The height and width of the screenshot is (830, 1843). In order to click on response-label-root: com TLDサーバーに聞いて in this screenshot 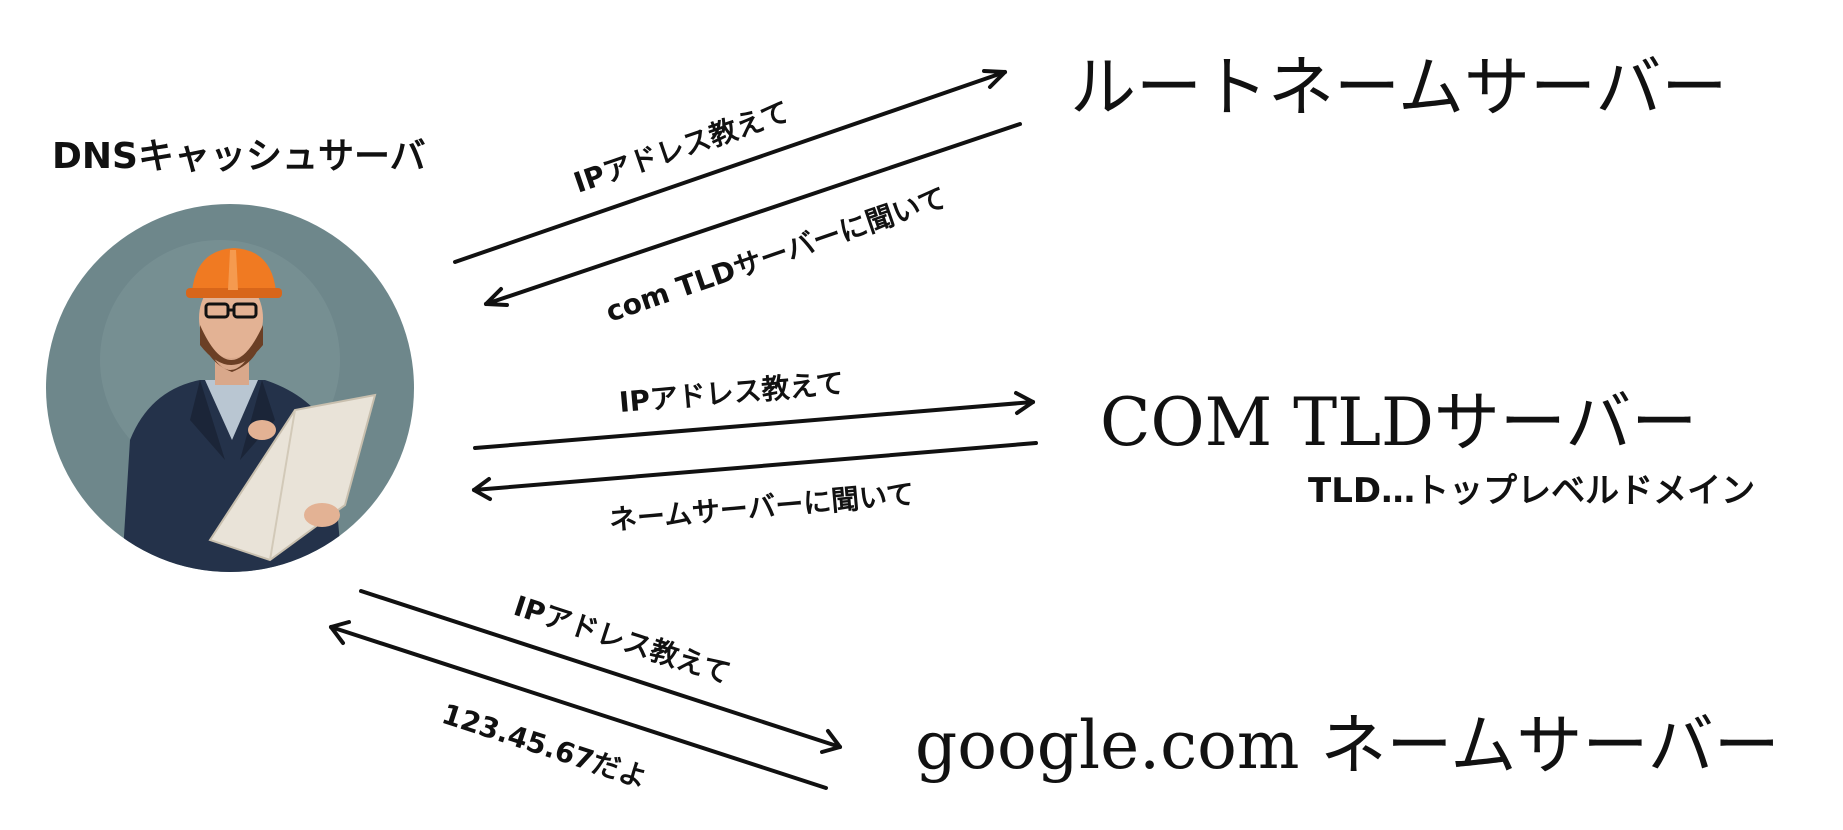, I will do `click(776, 255)`.